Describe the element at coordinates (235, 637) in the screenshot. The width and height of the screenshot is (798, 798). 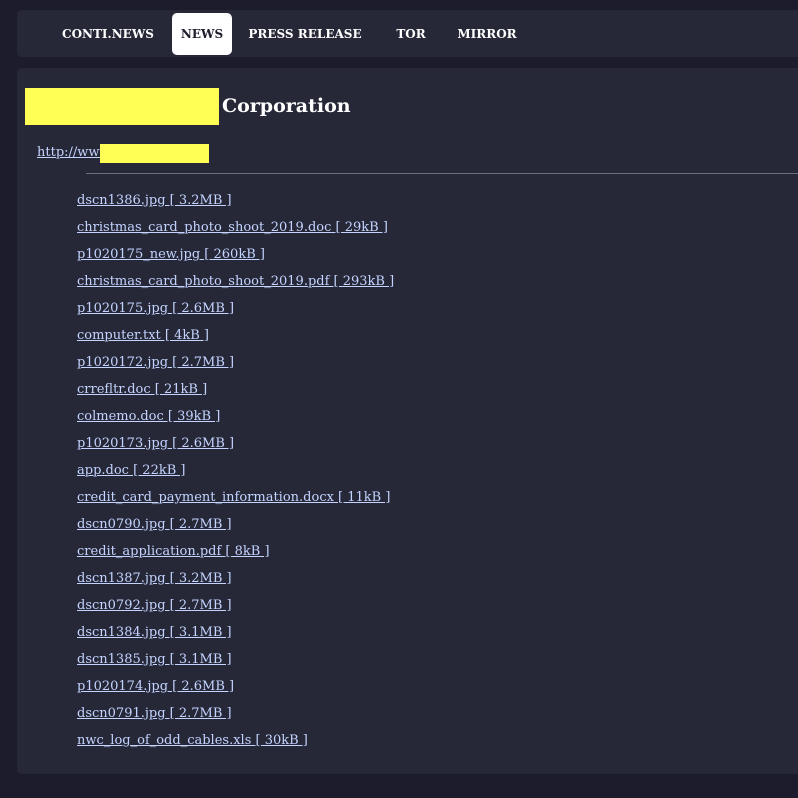
I see `file-list-item: dscn1384.jpg [ 3.1MB ]` at that location.